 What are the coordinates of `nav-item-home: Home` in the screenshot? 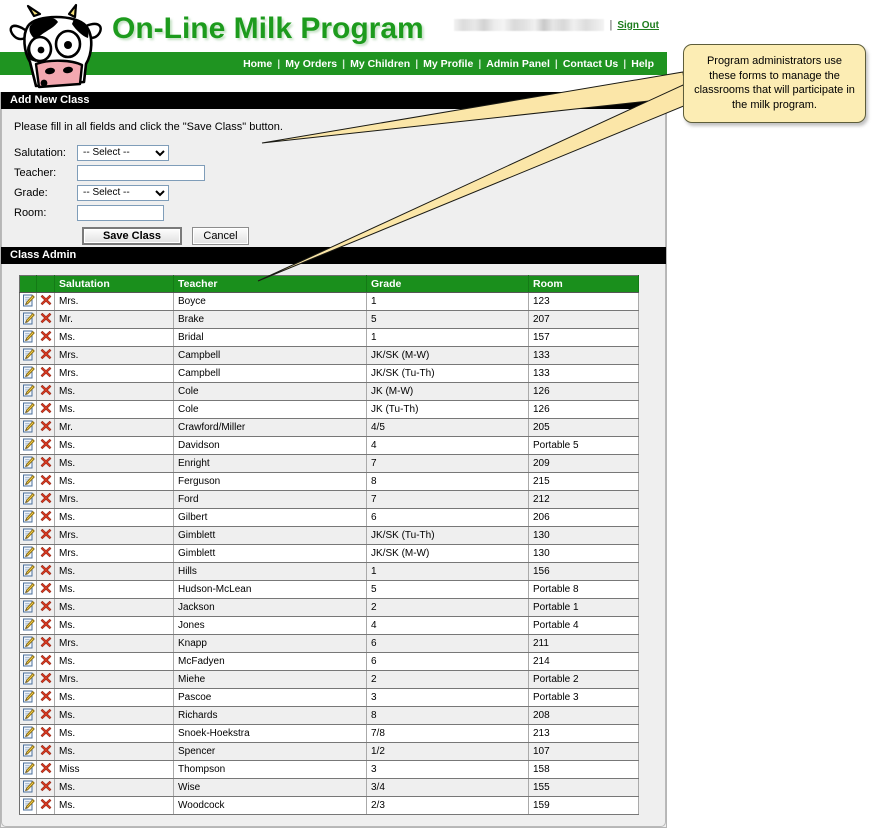 It's located at (257, 64).